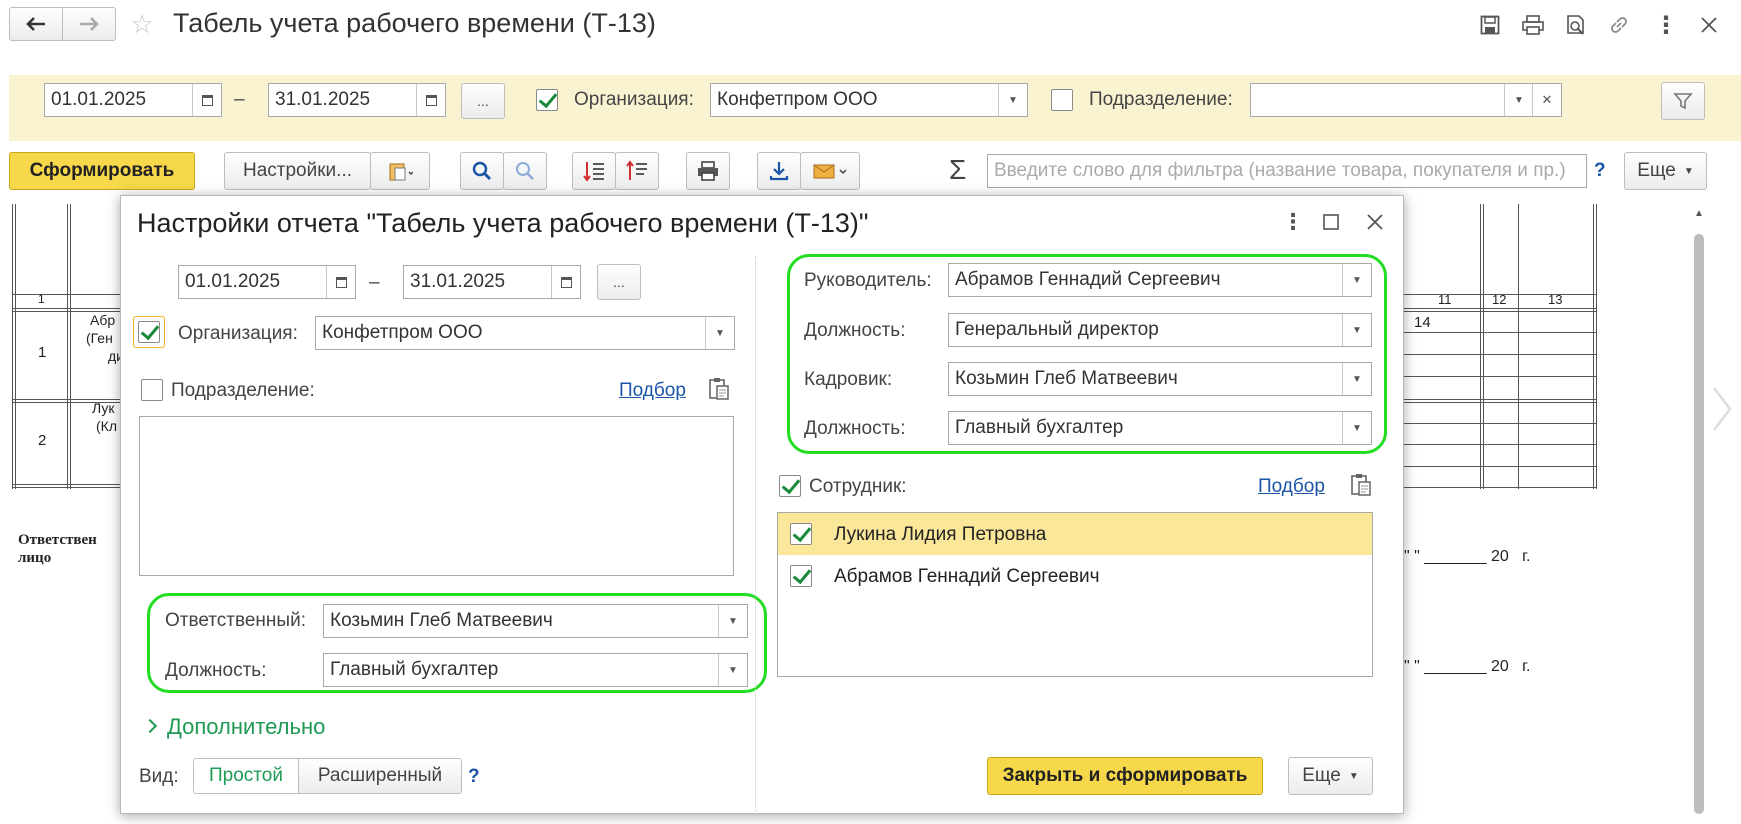 Image resolution: width=1741 pixels, height=824 pixels. Describe the element at coordinates (1699, 213) in the screenshot. I see `scroll-up-arrow: ▲` at that location.